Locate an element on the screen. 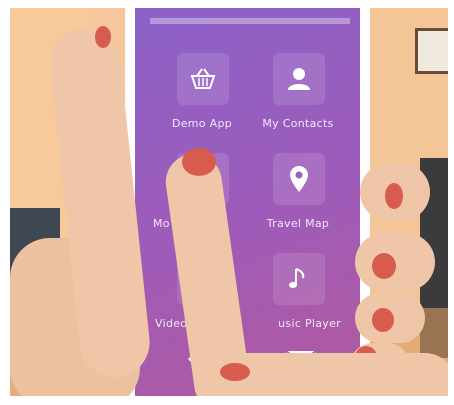  basket-icon is located at coordinates (203, 79).